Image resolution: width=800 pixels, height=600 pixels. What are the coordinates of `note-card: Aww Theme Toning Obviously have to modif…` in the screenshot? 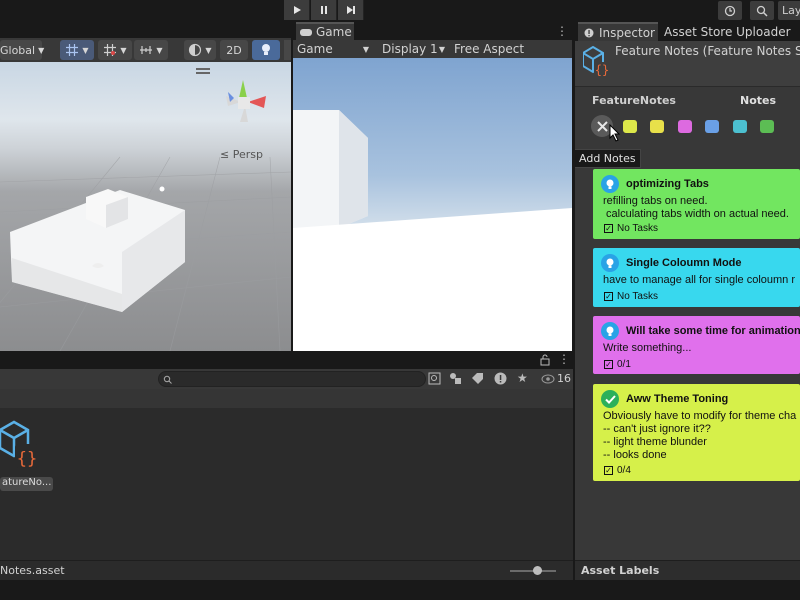 It's located at (696, 432).